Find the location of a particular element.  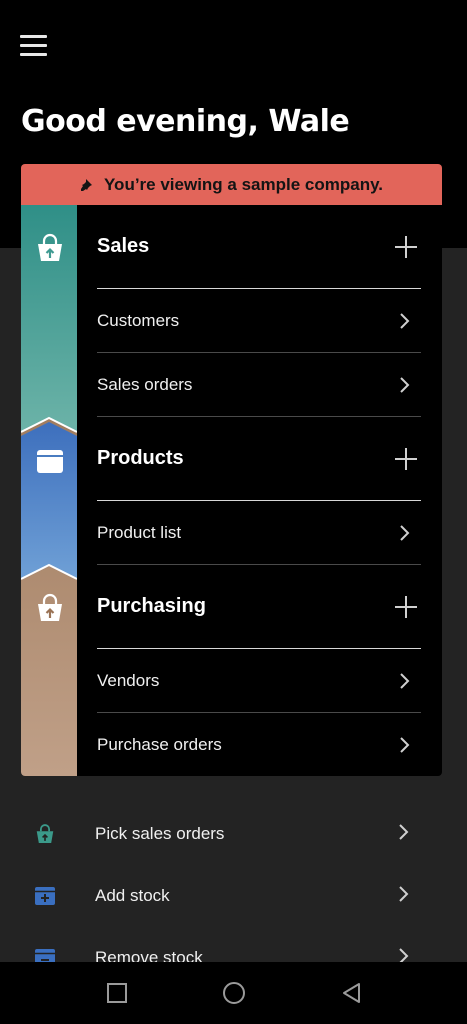

box-plus-icon is located at coordinates (45, 896).